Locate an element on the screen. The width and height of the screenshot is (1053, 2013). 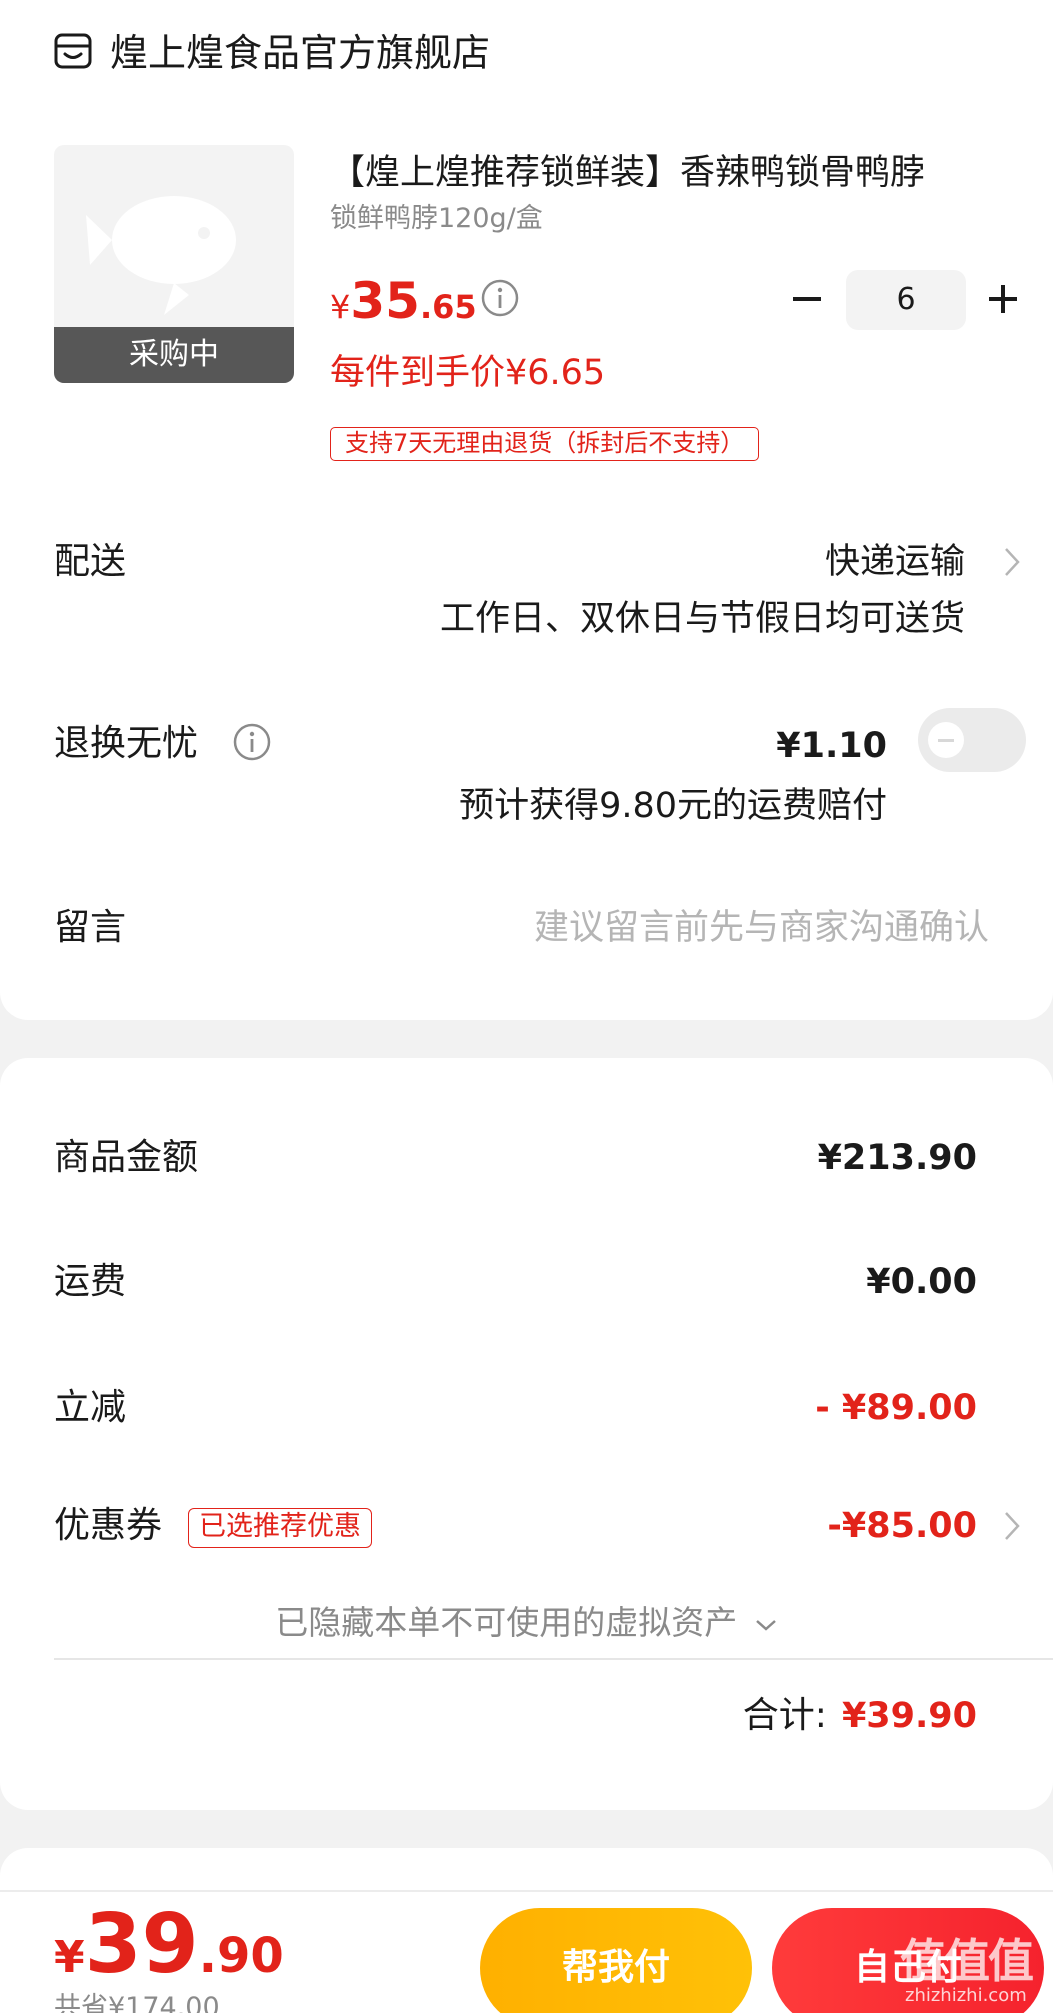
price-decimal: .65 is located at coordinates (448, 307).